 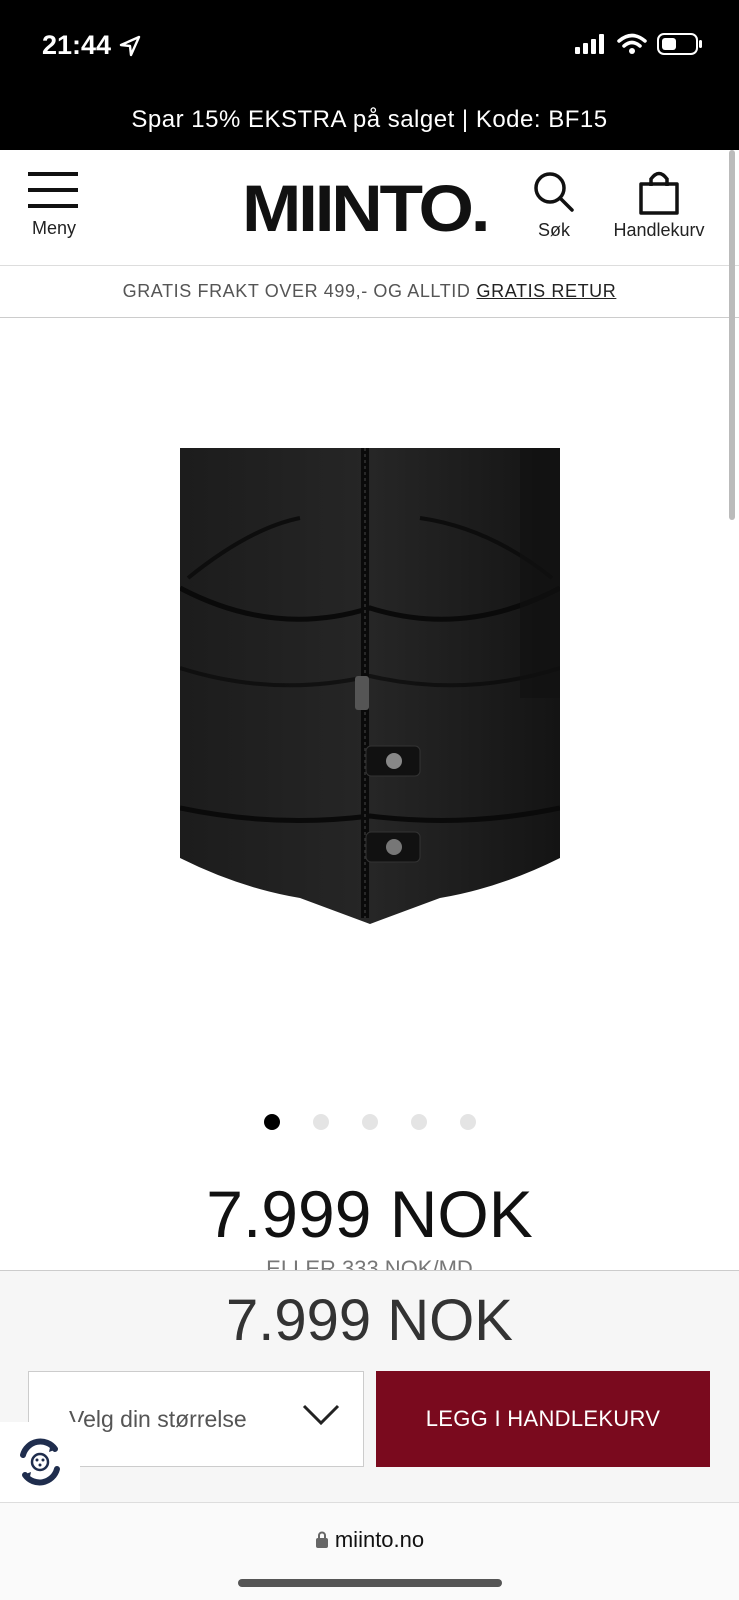 I want to click on battery-icon, so click(x=679, y=44).